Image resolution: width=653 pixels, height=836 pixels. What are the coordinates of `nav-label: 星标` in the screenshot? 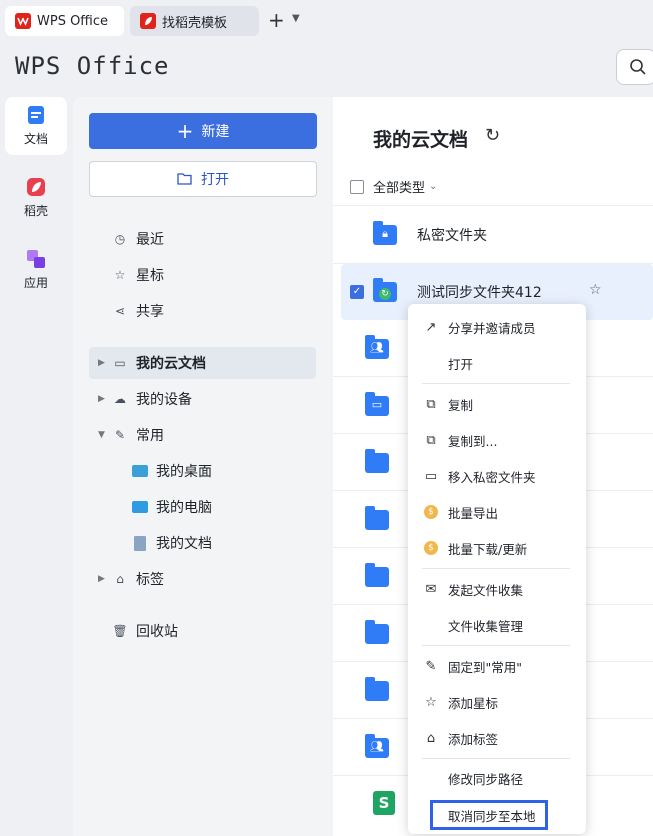 It's located at (150, 276).